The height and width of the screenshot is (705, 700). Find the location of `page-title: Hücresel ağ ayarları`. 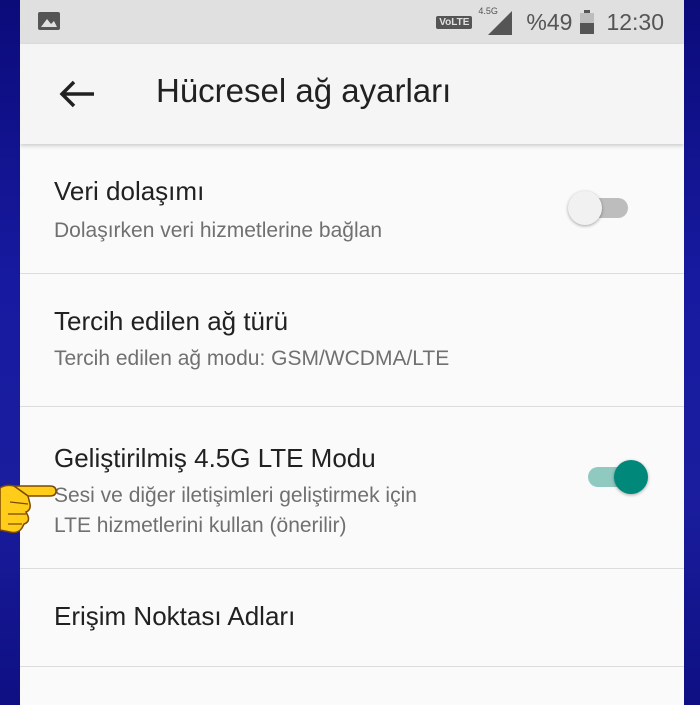

page-title: Hücresel ağ ayarları is located at coordinates (304, 90).